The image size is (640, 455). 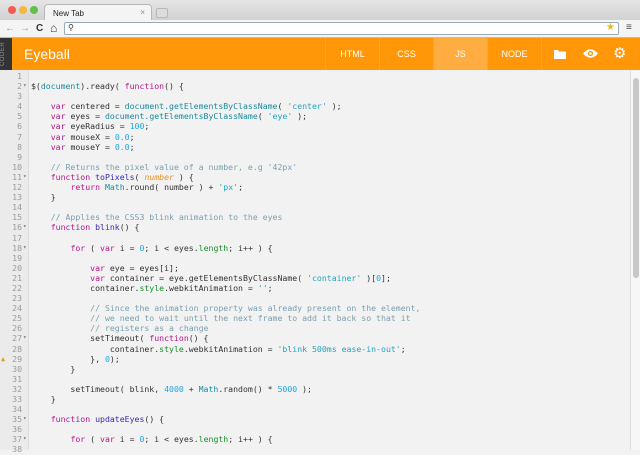 What do you see at coordinates (114, 358) in the screenshot?
I see `code-token: );` at bounding box center [114, 358].